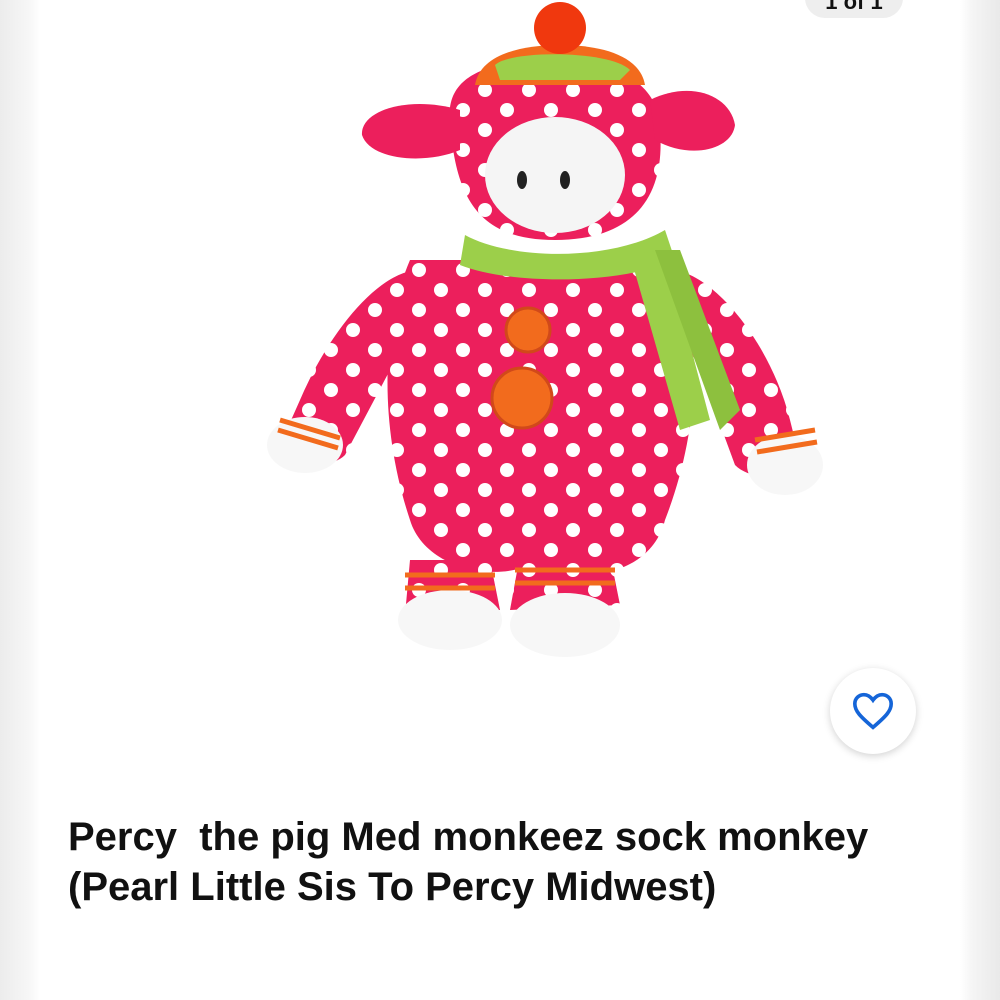  I want to click on watch-button, so click(873, 711).